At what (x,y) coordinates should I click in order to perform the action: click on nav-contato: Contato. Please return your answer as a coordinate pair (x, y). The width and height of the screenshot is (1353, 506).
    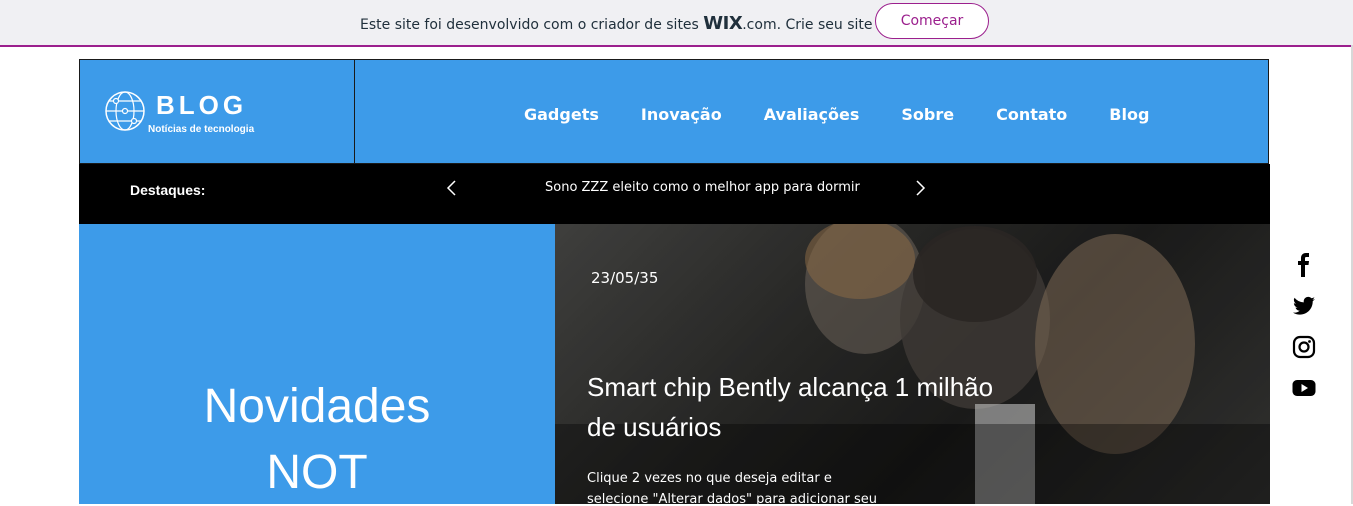
    Looking at the image, I should click on (1031, 114).